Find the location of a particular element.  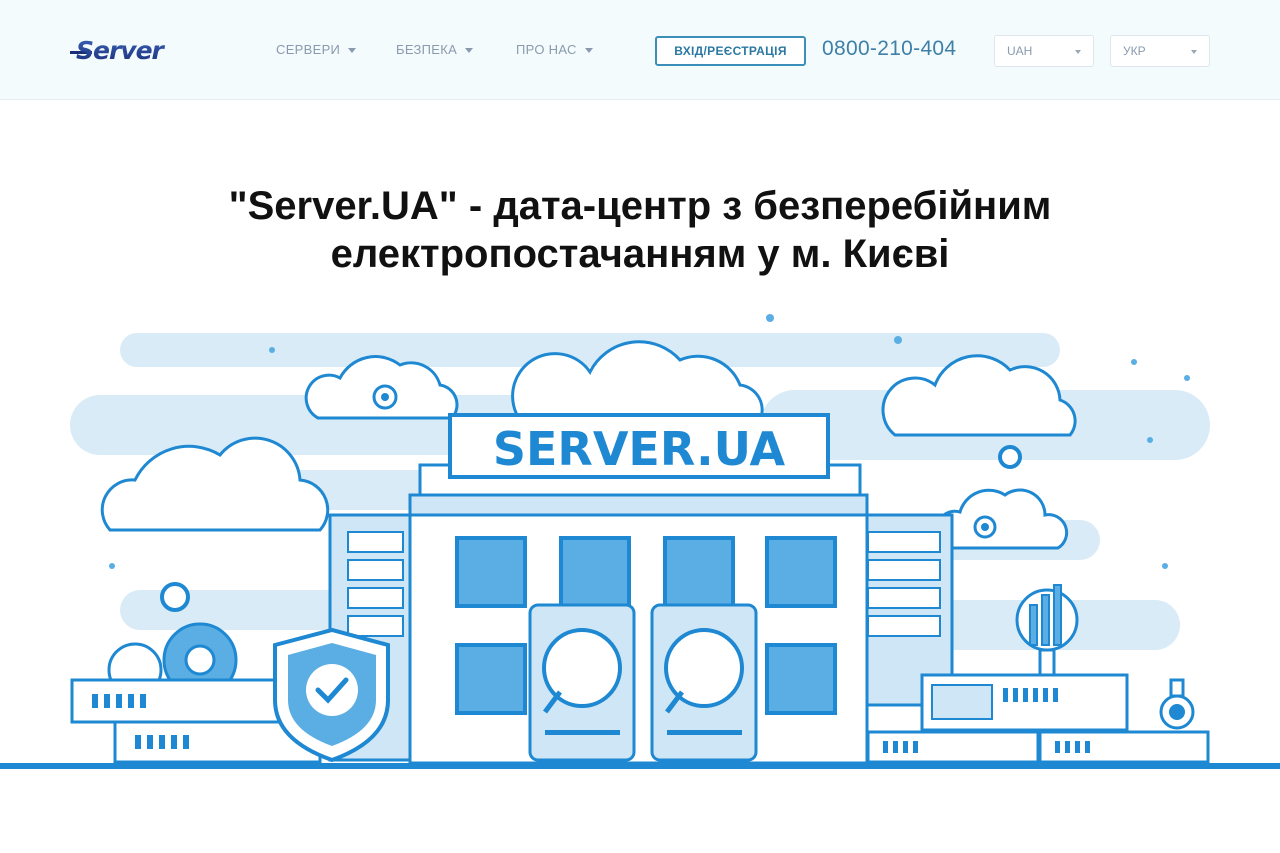

language-select: УКР is located at coordinates (1160, 51).